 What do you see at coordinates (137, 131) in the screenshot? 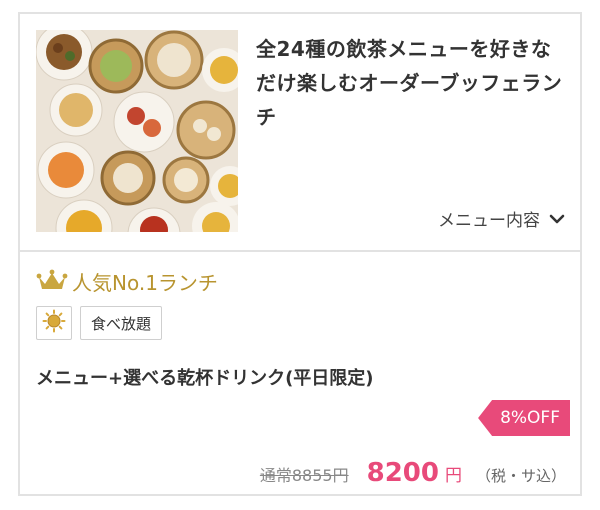
I see `dim-sum-photo` at bounding box center [137, 131].